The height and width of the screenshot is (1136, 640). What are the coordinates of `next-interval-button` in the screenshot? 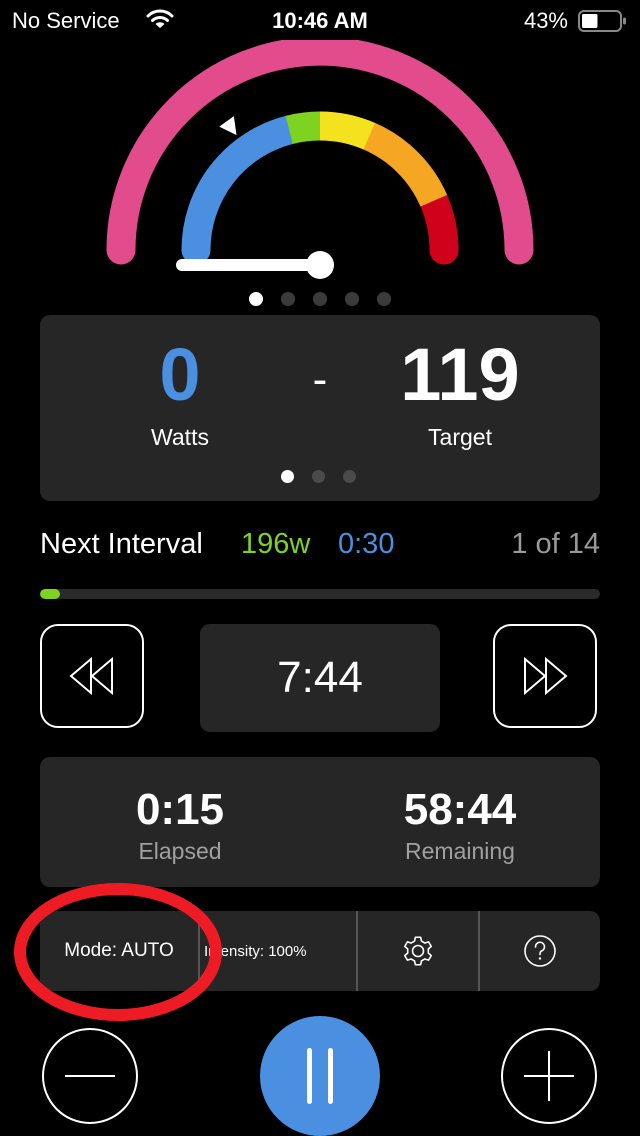 It's located at (545, 676).